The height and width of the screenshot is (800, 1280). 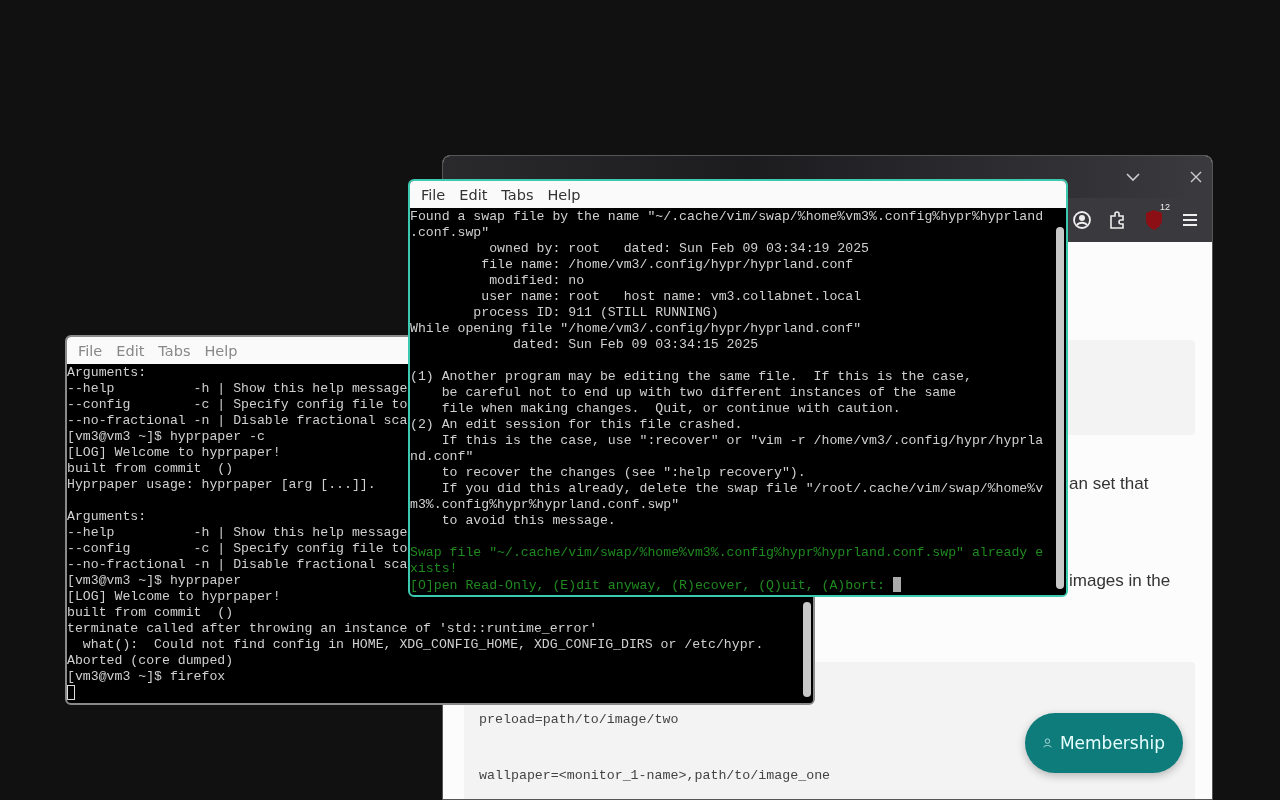 I want to click on terminal-line: If this is the case, use ":recover" or "vim -r /home/vm3/.config/hypr/hyprla, so click(x=742, y=440).